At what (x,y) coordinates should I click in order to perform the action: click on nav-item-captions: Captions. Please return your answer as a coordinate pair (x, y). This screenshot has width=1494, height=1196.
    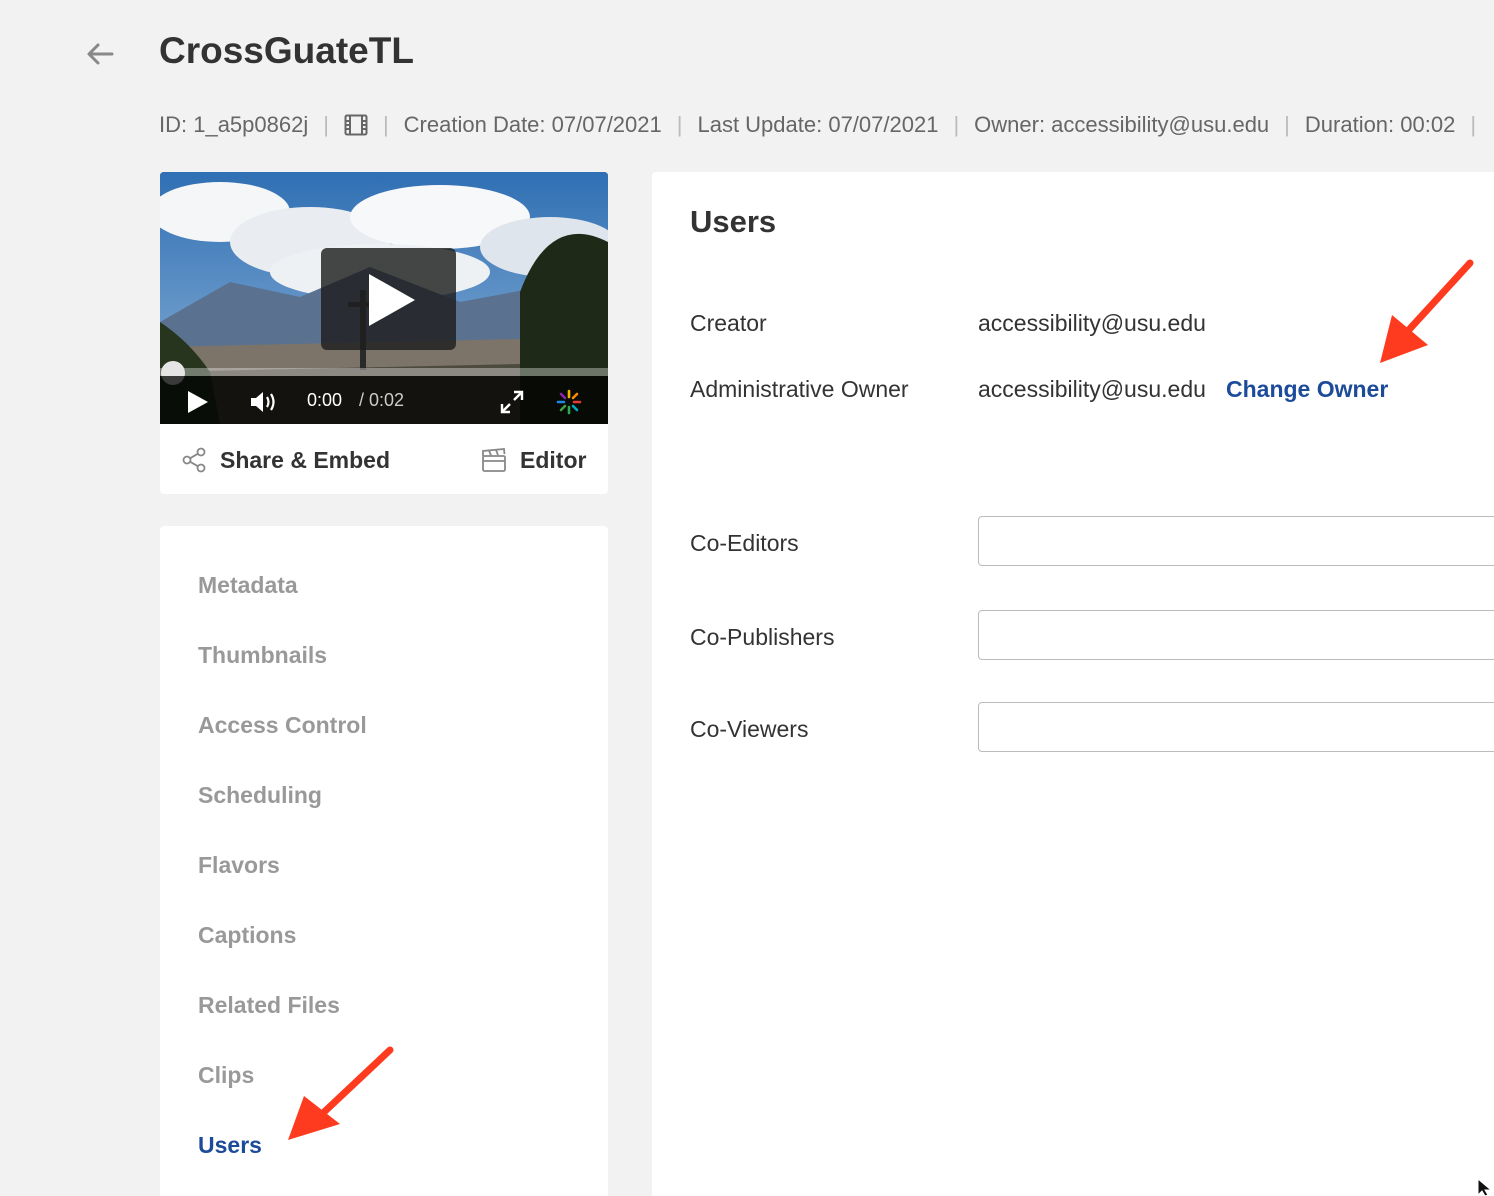
    Looking at the image, I should click on (247, 935).